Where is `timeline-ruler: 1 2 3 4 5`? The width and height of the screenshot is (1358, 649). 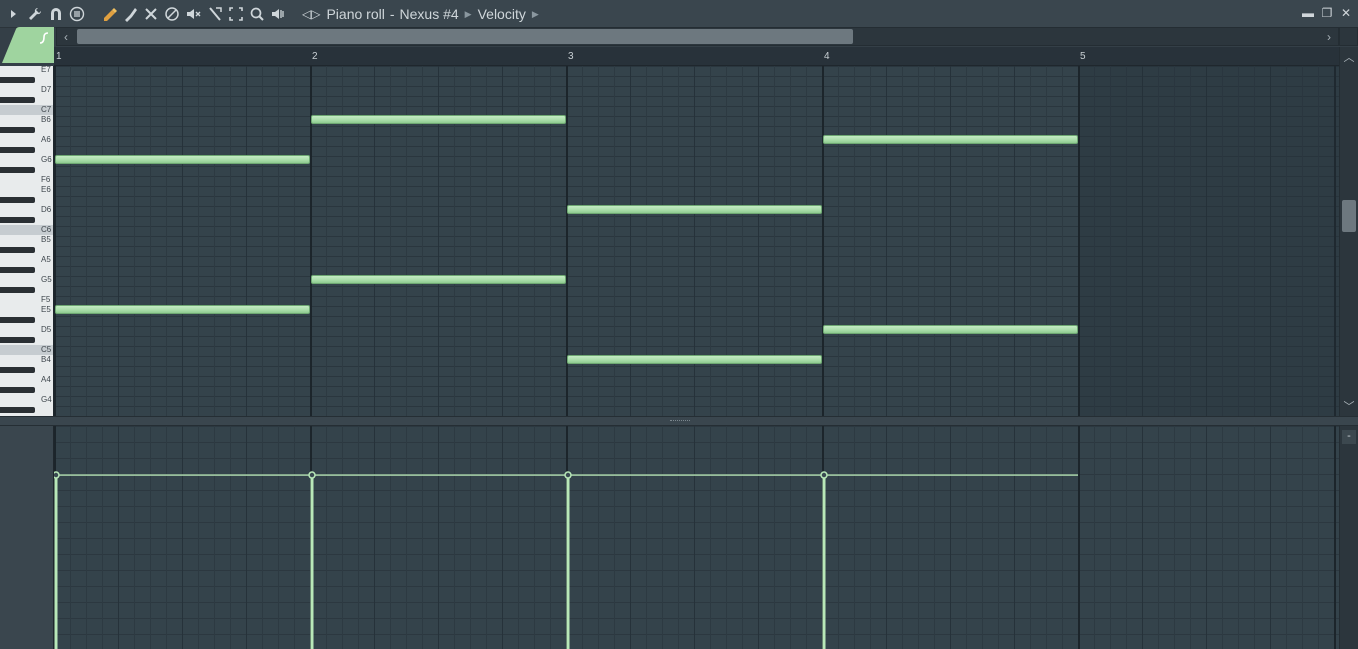 timeline-ruler: 1 2 3 4 5 is located at coordinates (696, 56).